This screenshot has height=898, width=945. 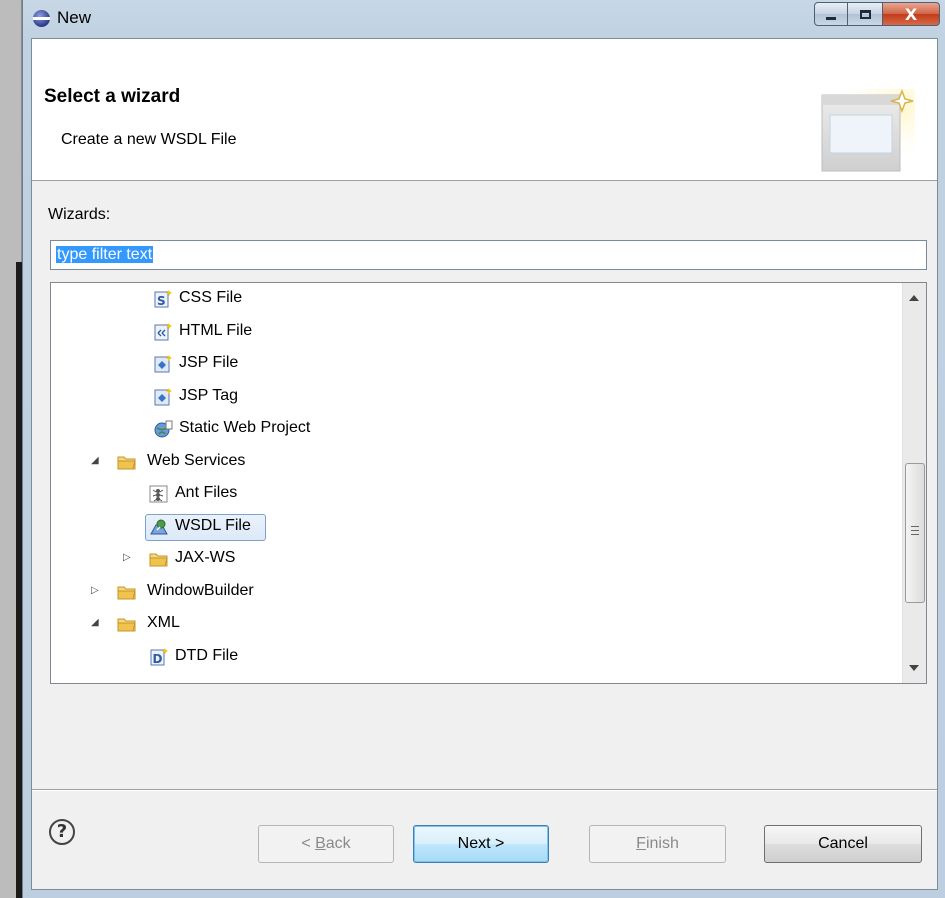 What do you see at coordinates (79, 214) in the screenshot?
I see `wizards-label: Wizards:` at bounding box center [79, 214].